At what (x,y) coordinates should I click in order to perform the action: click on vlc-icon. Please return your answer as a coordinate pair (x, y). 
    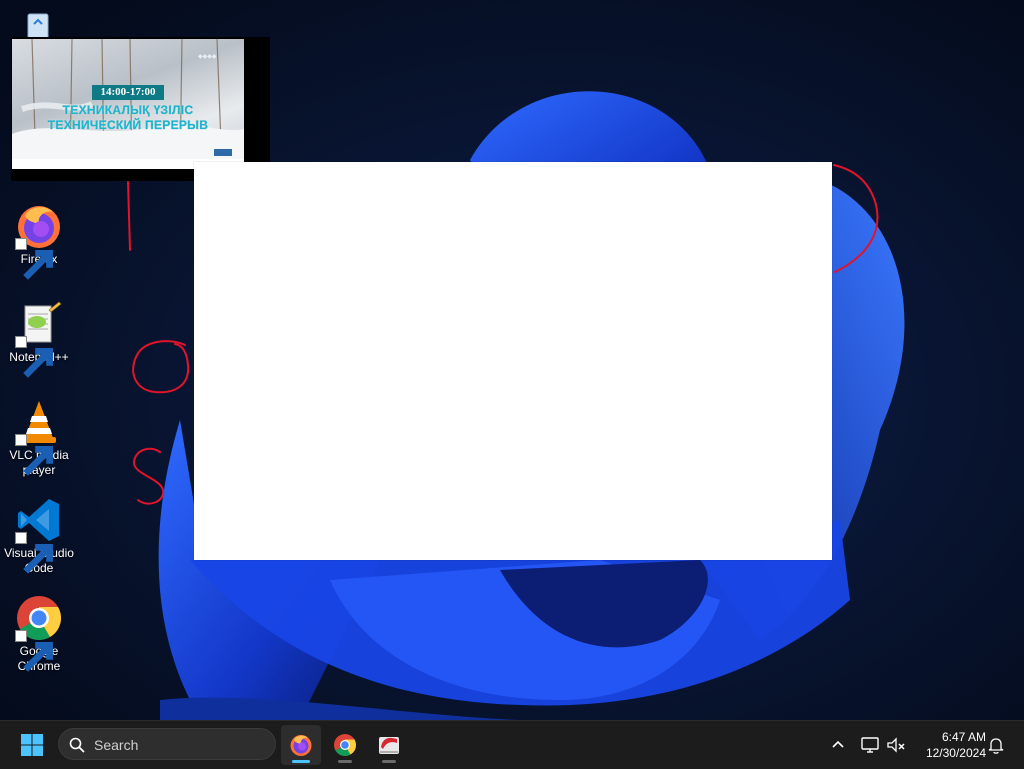
    Looking at the image, I should click on (39, 437).